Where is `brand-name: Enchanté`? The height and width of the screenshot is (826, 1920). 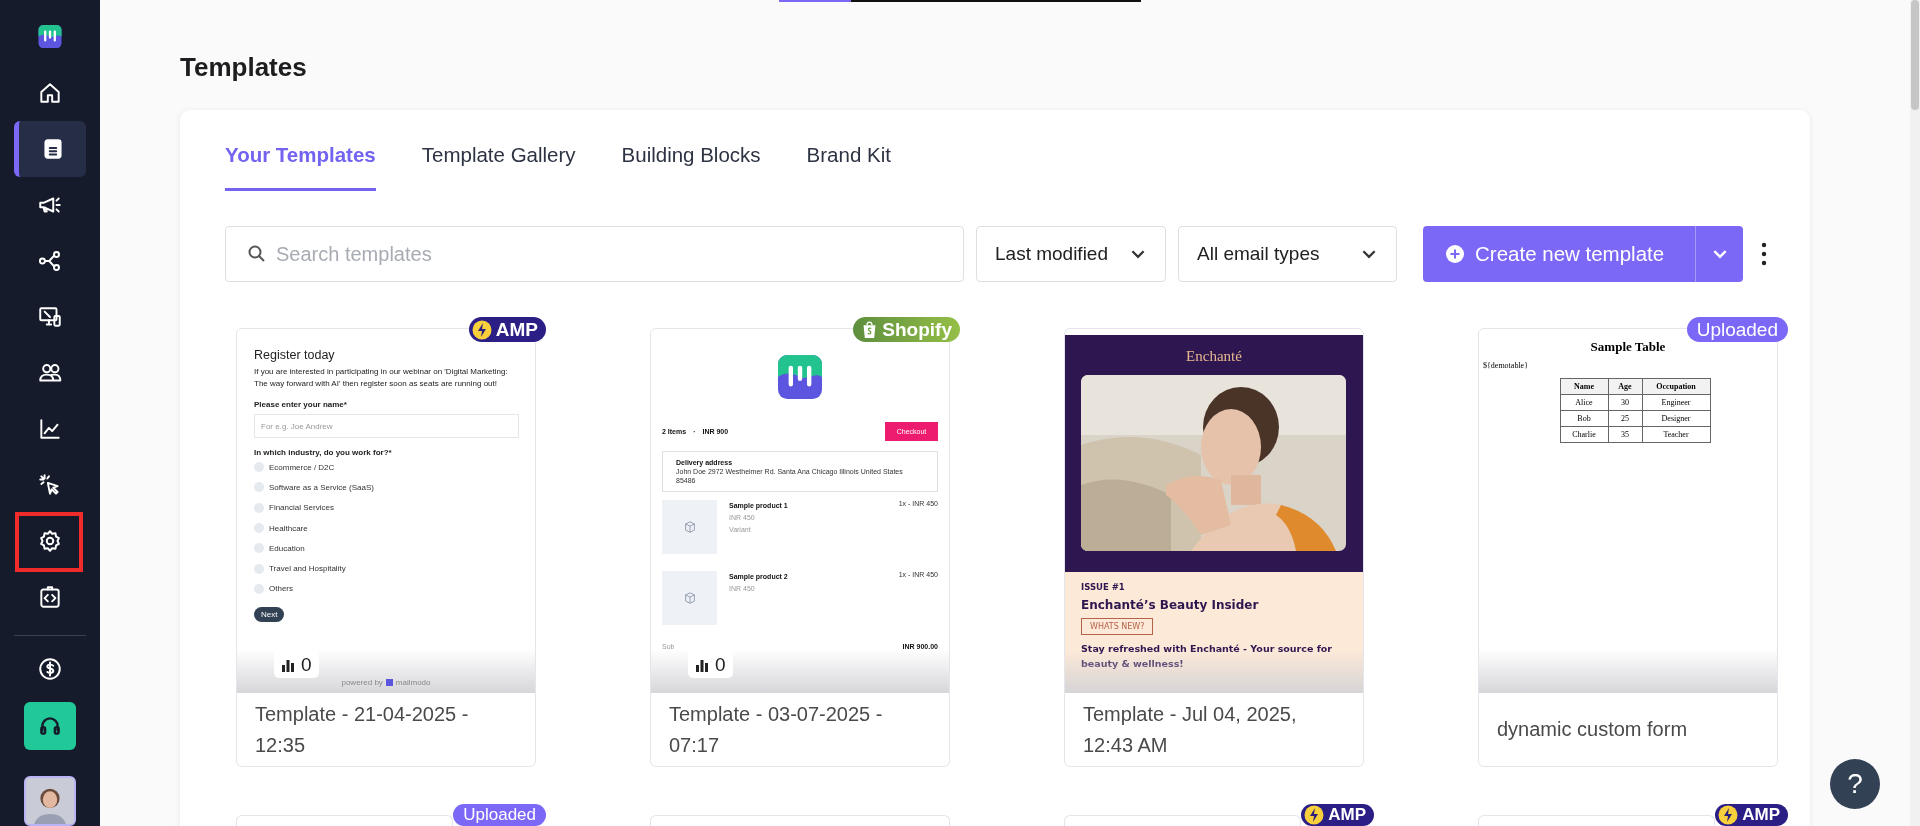 brand-name: Enchanté is located at coordinates (1214, 356).